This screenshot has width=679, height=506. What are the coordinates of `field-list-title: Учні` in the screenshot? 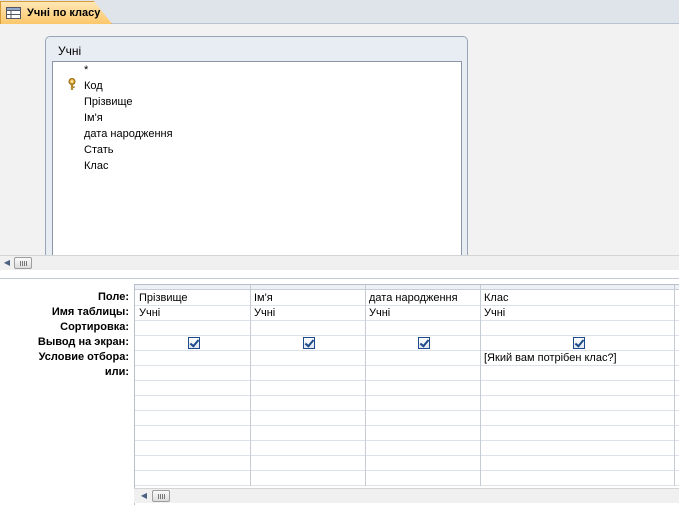 It's located at (70, 51).